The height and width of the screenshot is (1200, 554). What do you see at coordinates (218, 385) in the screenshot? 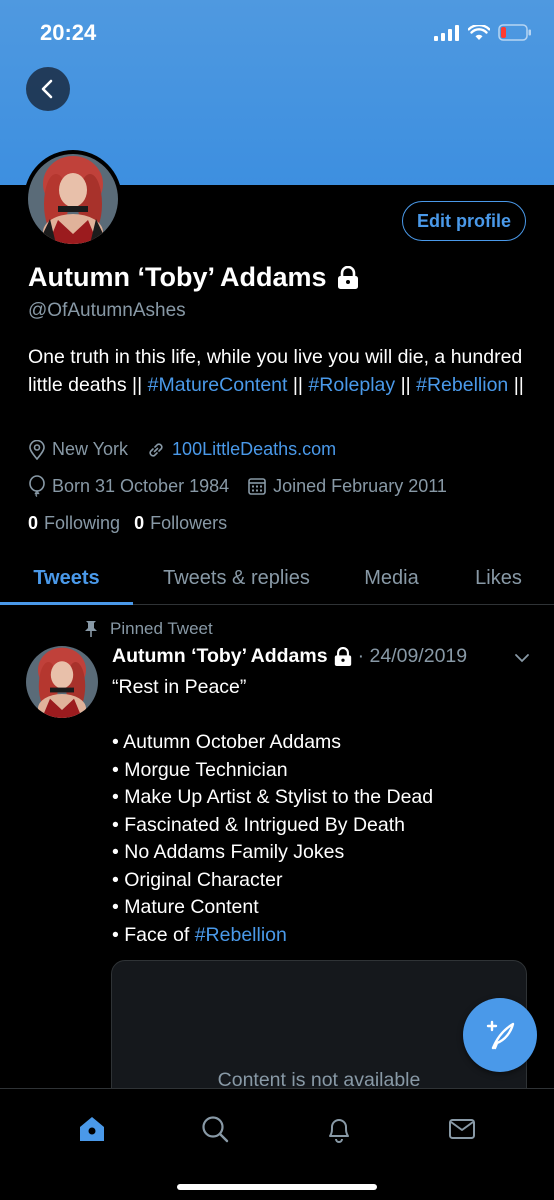
I see `bio-hashtag-link: #MatureContent` at bounding box center [218, 385].